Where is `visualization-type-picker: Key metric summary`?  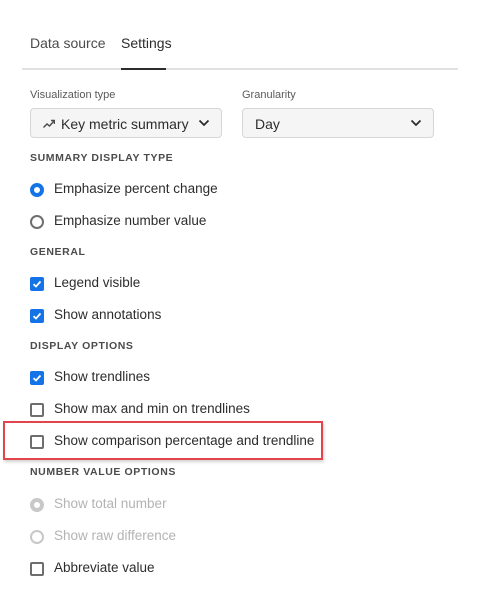
visualization-type-picker: Key metric summary is located at coordinates (126, 123).